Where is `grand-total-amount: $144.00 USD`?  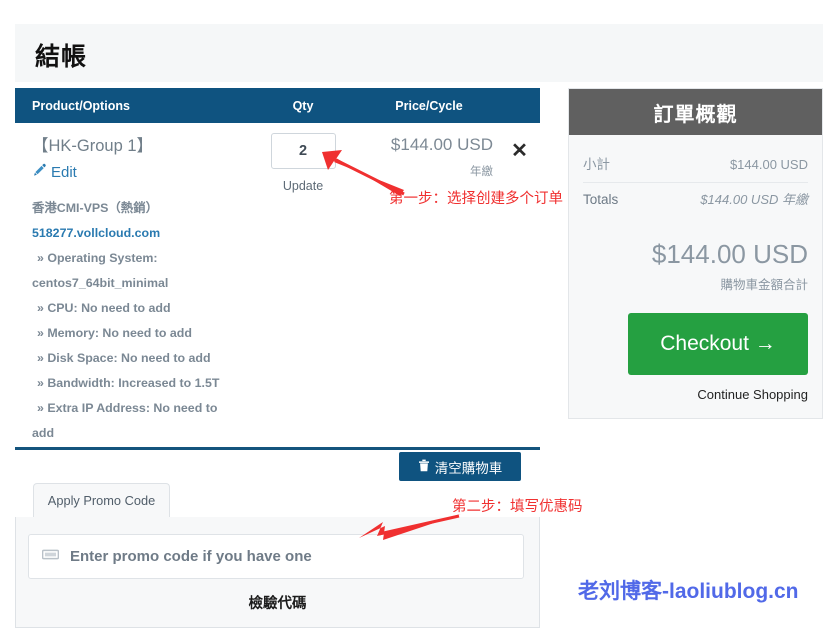
grand-total-amount: $144.00 USD is located at coordinates (729, 254).